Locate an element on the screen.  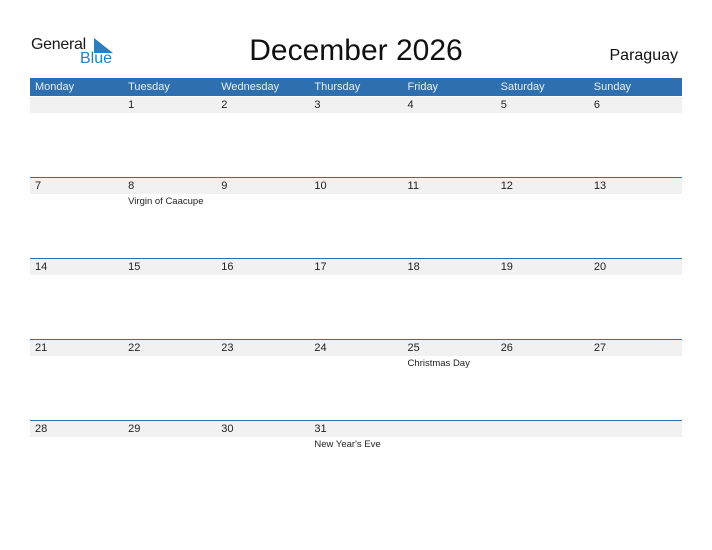
day-cell: 3 is located at coordinates (355, 137).